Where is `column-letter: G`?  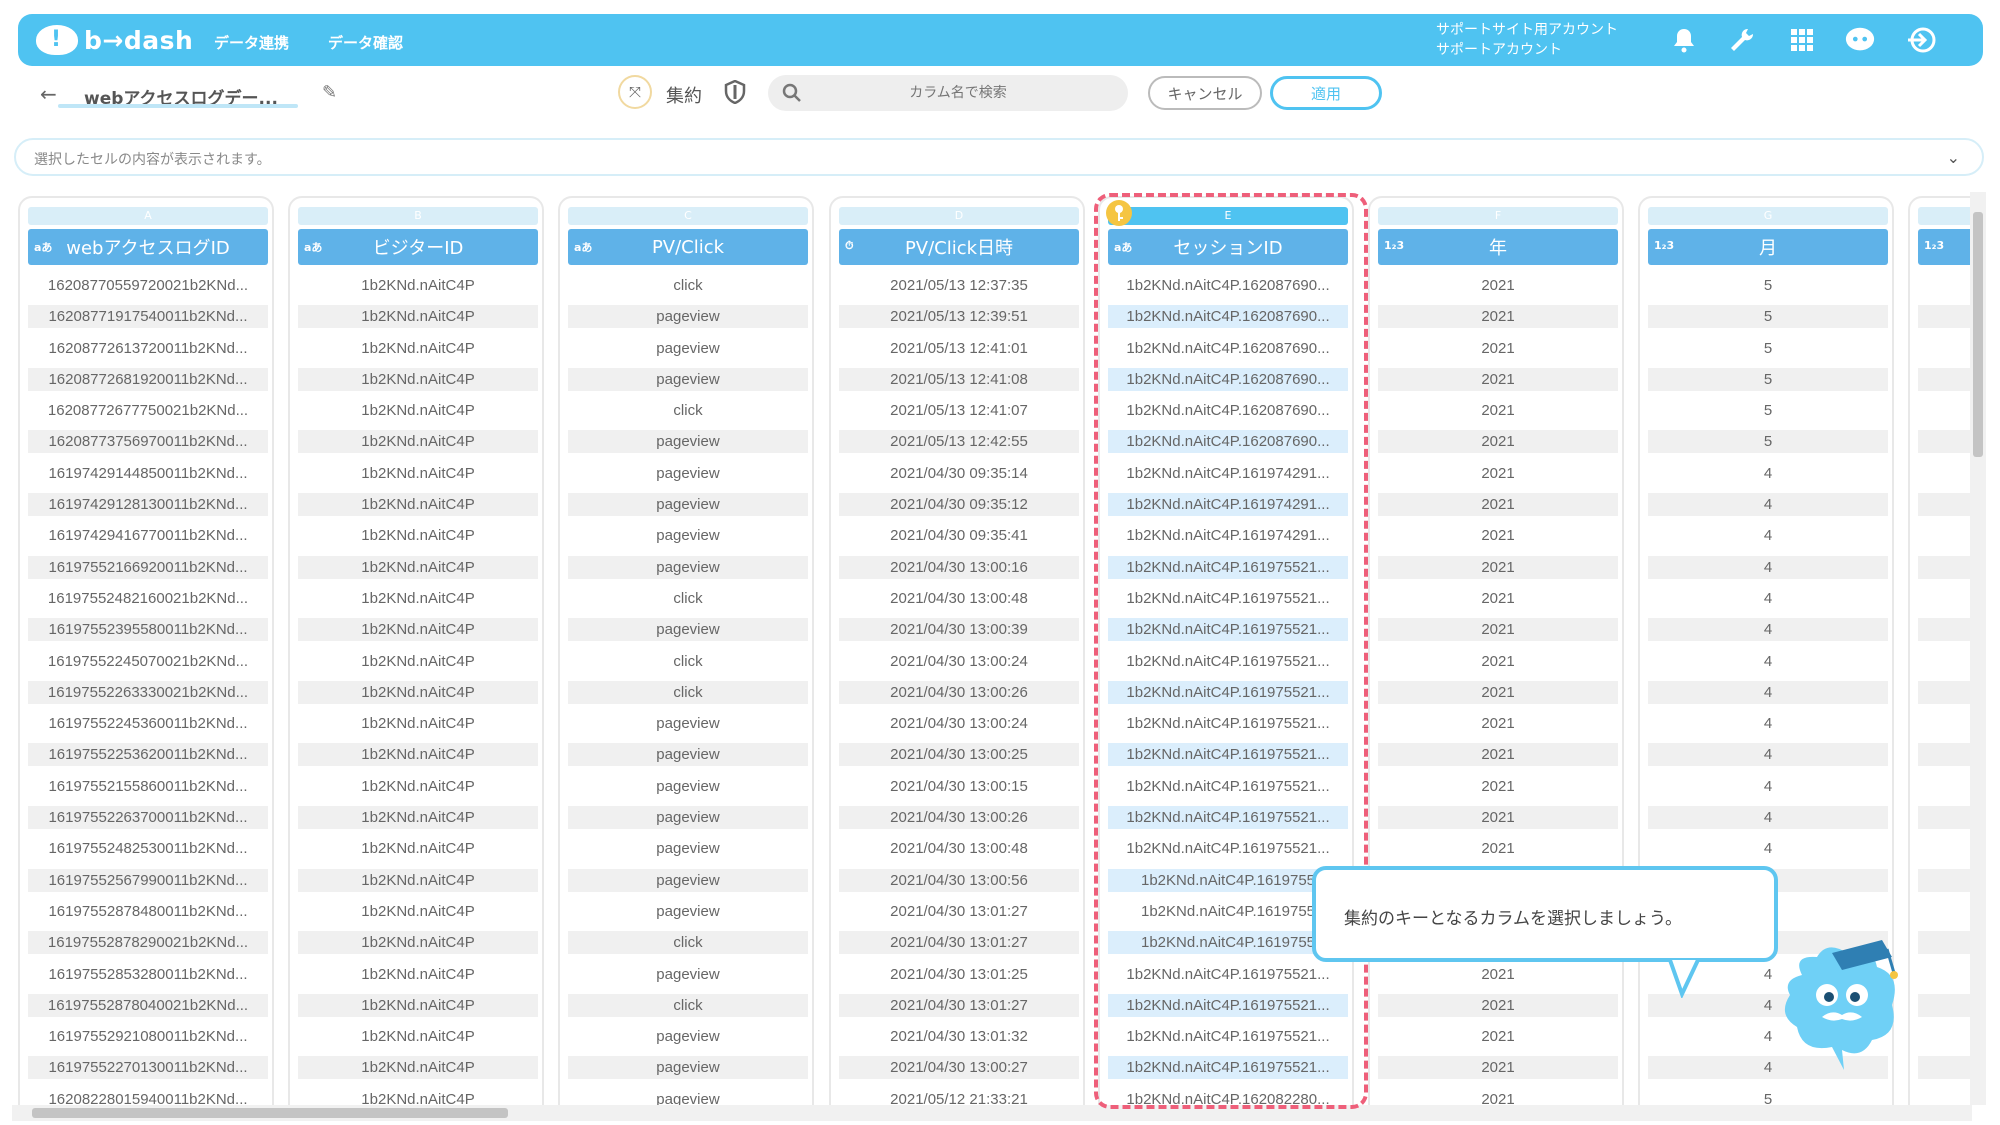
column-letter: G is located at coordinates (1768, 216).